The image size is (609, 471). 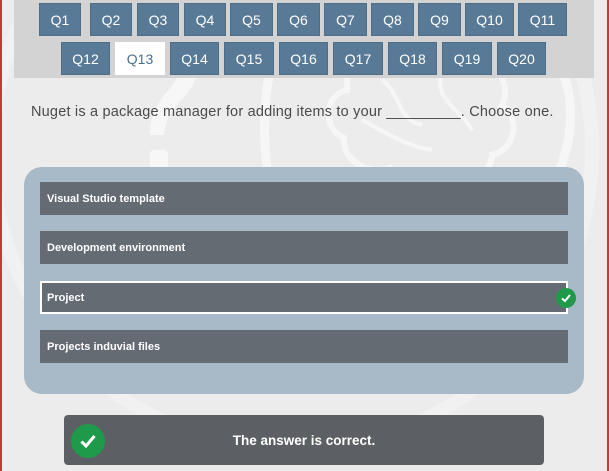 I want to click on feedback-message: The answer is correct., so click(x=304, y=440).